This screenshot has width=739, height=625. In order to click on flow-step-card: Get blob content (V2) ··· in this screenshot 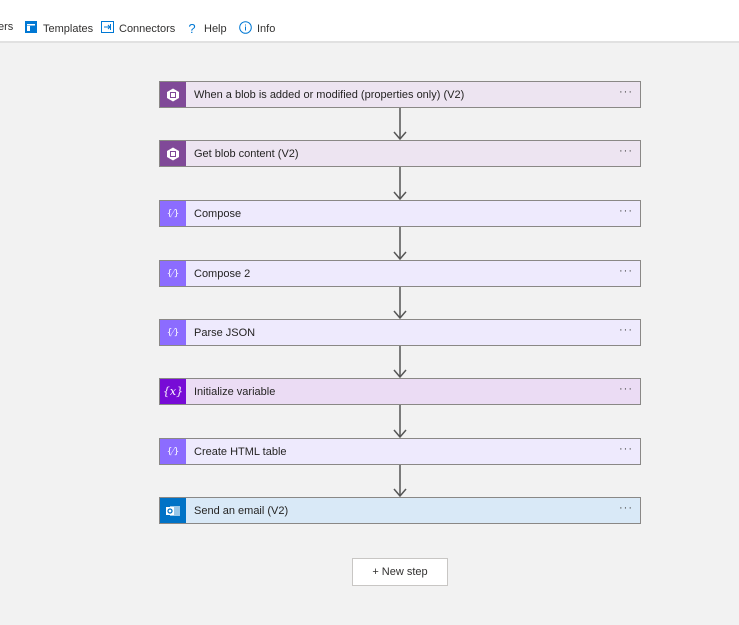, I will do `click(400, 153)`.